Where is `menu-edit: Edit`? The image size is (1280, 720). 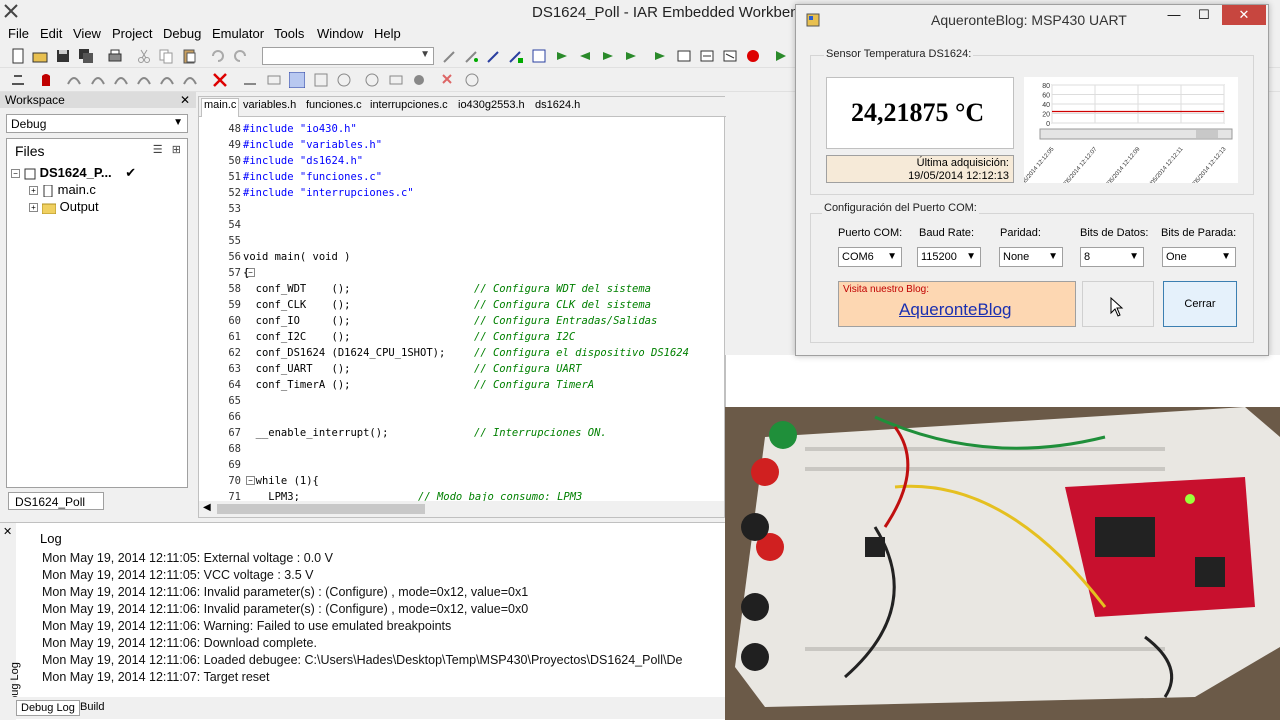
menu-edit: Edit is located at coordinates (51, 33).